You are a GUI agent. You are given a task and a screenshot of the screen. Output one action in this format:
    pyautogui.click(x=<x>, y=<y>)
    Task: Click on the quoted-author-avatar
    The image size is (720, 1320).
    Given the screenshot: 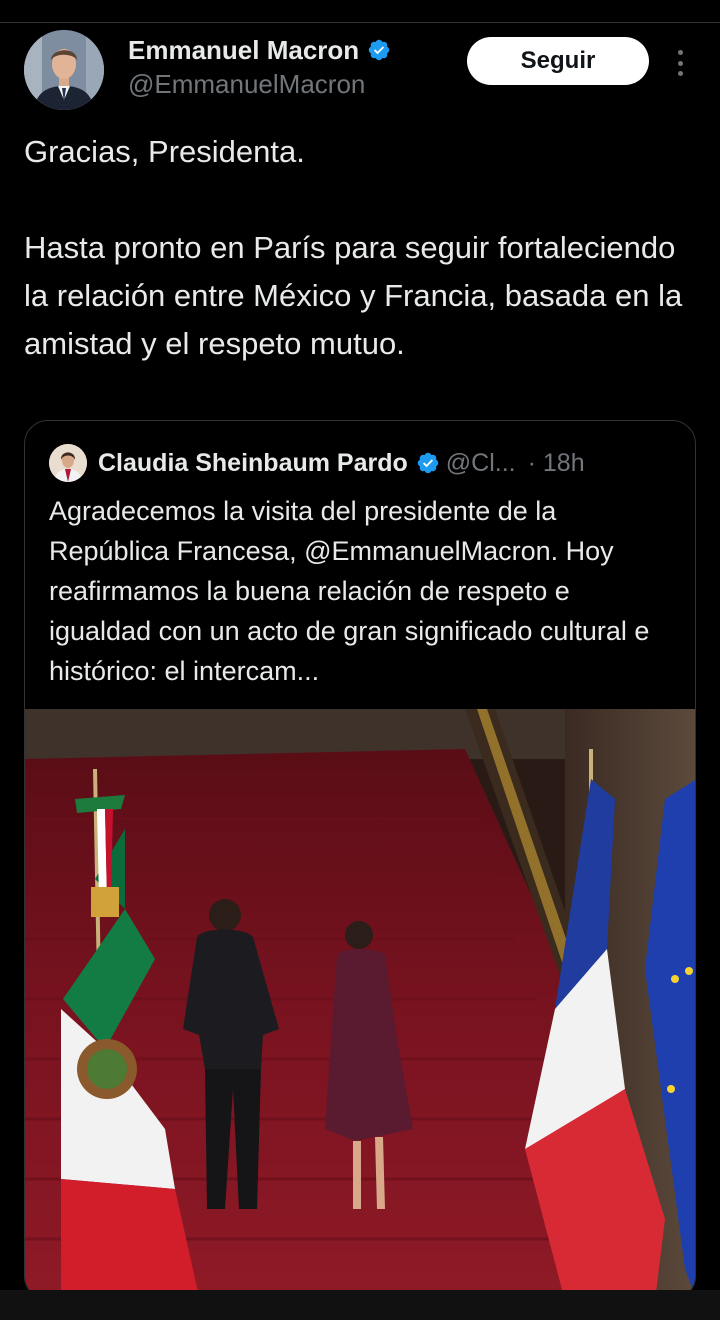 What is the action you would take?
    pyautogui.click(x=68, y=463)
    